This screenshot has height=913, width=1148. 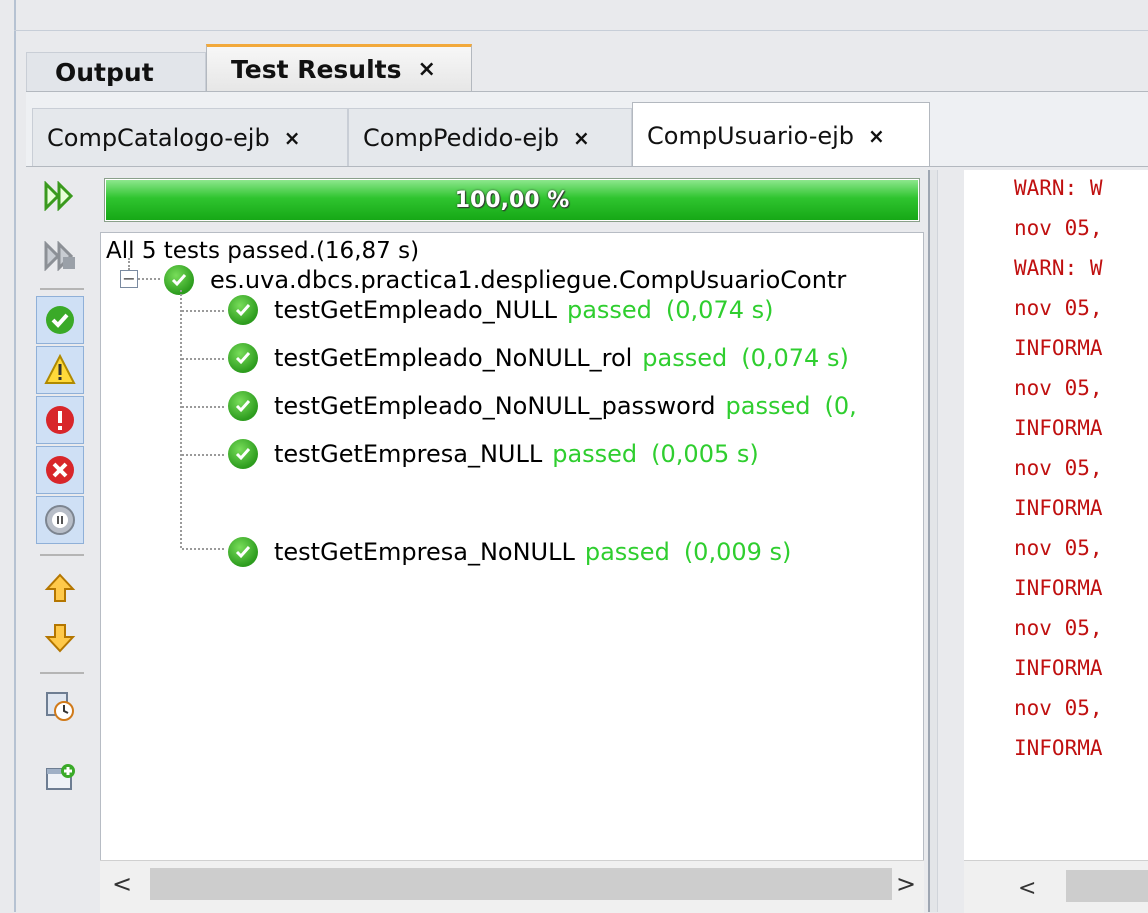 What do you see at coordinates (104, 72) in the screenshot?
I see `tab-output-label: Output` at bounding box center [104, 72].